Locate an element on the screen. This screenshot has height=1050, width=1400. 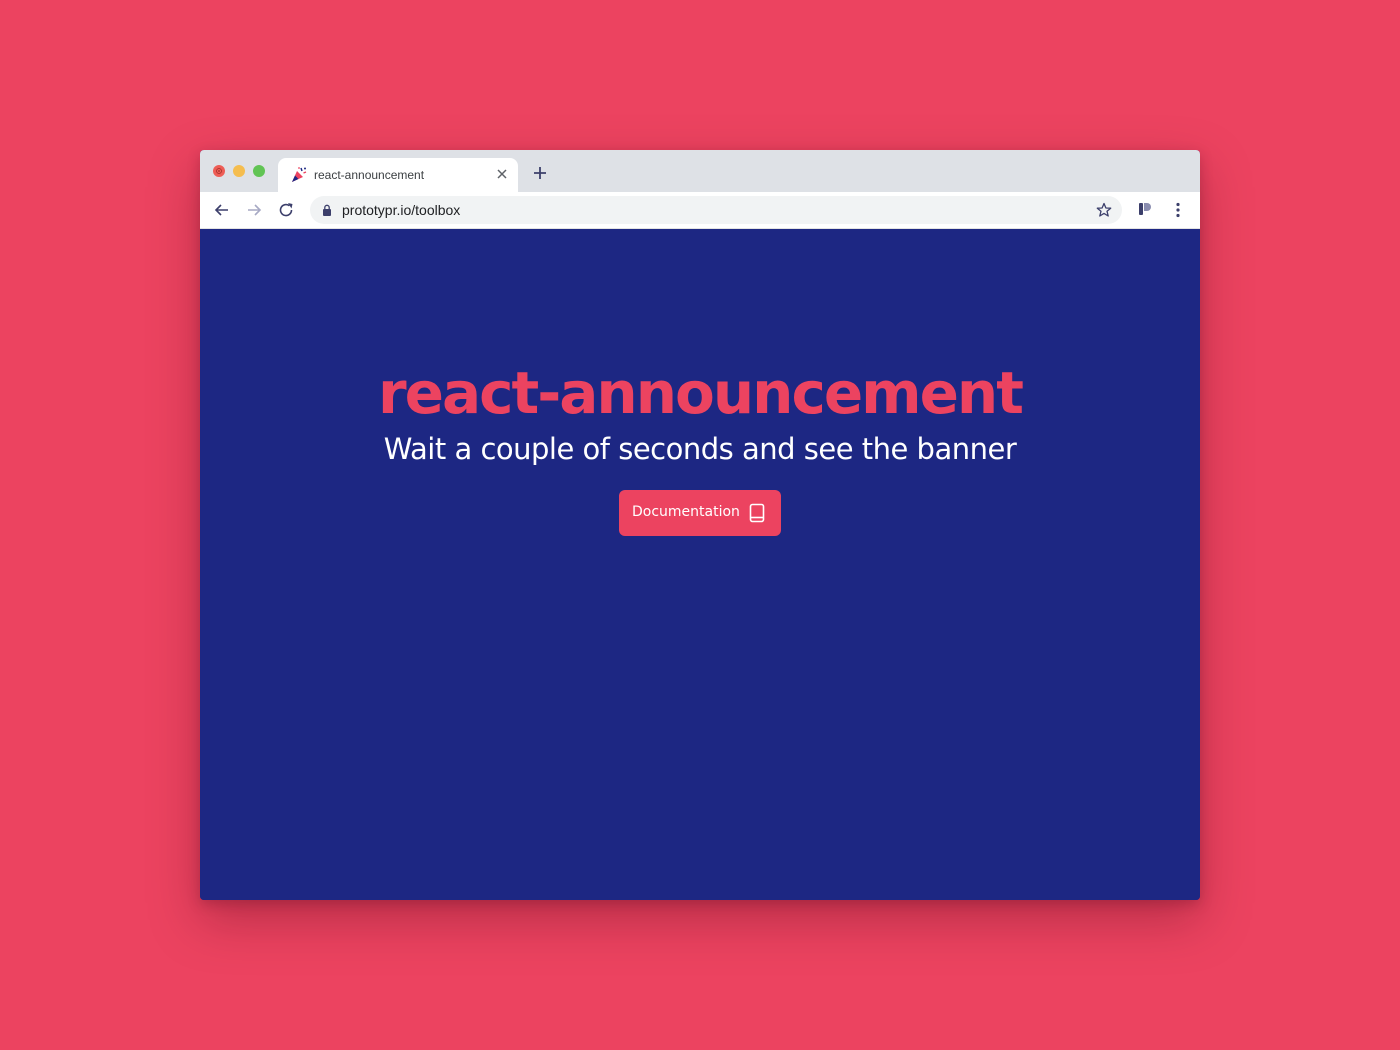
tab-title: react-announcement is located at coordinates (369, 175).